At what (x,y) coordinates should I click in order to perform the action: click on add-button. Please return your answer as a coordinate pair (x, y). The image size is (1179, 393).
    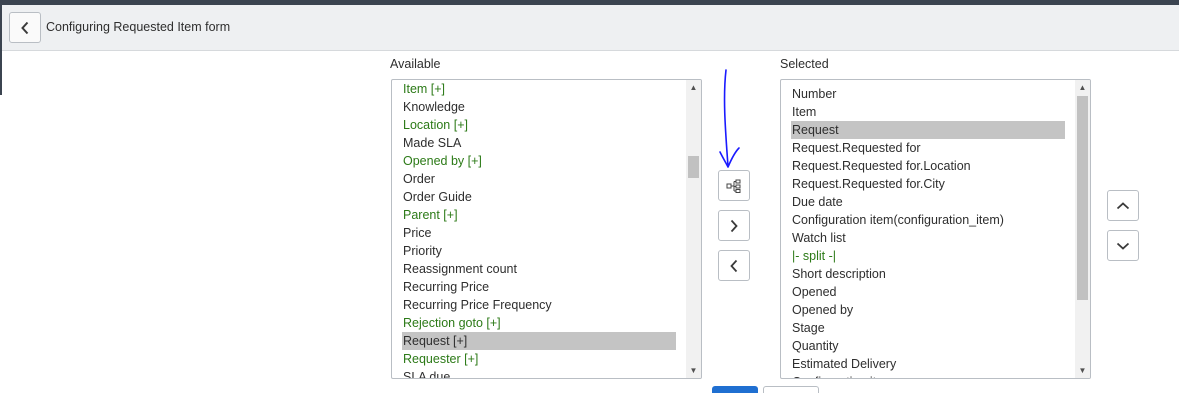
    Looking at the image, I should click on (734, 225).